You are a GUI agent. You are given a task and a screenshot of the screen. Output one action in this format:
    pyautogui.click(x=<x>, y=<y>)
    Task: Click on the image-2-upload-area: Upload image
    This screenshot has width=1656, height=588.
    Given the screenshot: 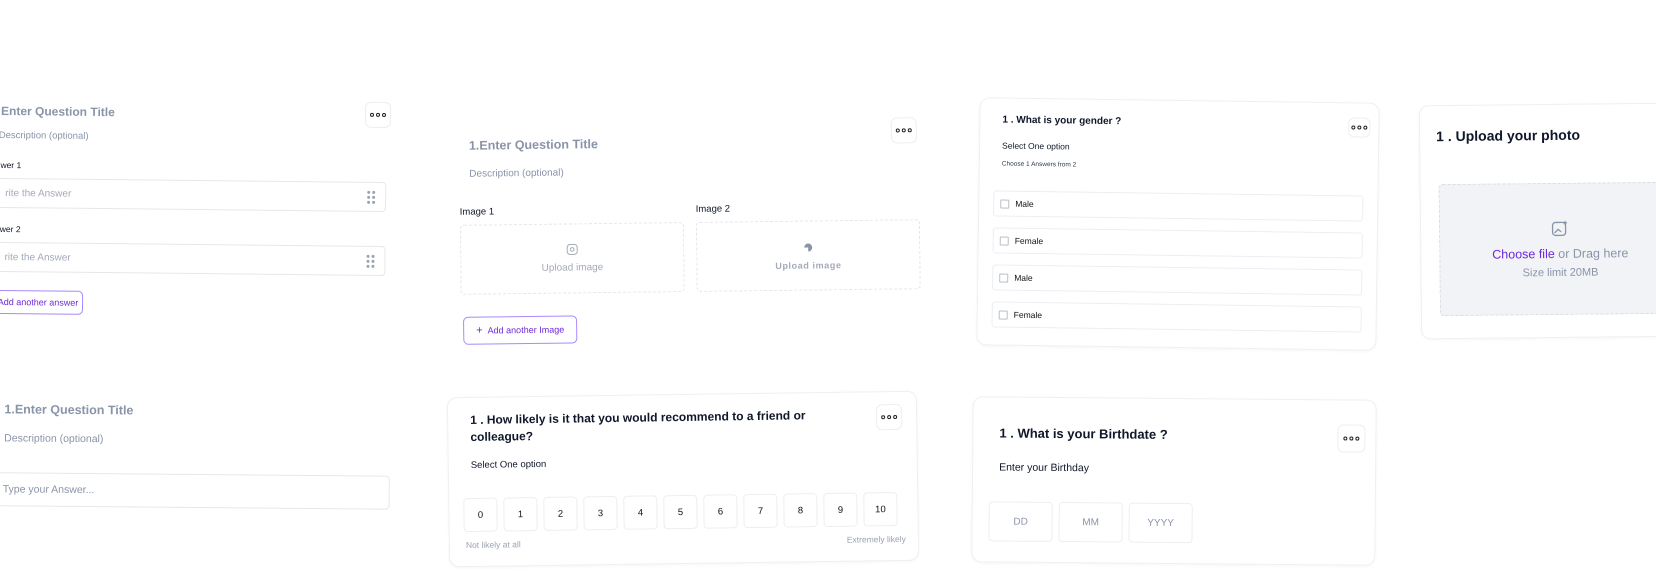 What is the action you would take?
    pyautogui.click(x=808, y=255)
    